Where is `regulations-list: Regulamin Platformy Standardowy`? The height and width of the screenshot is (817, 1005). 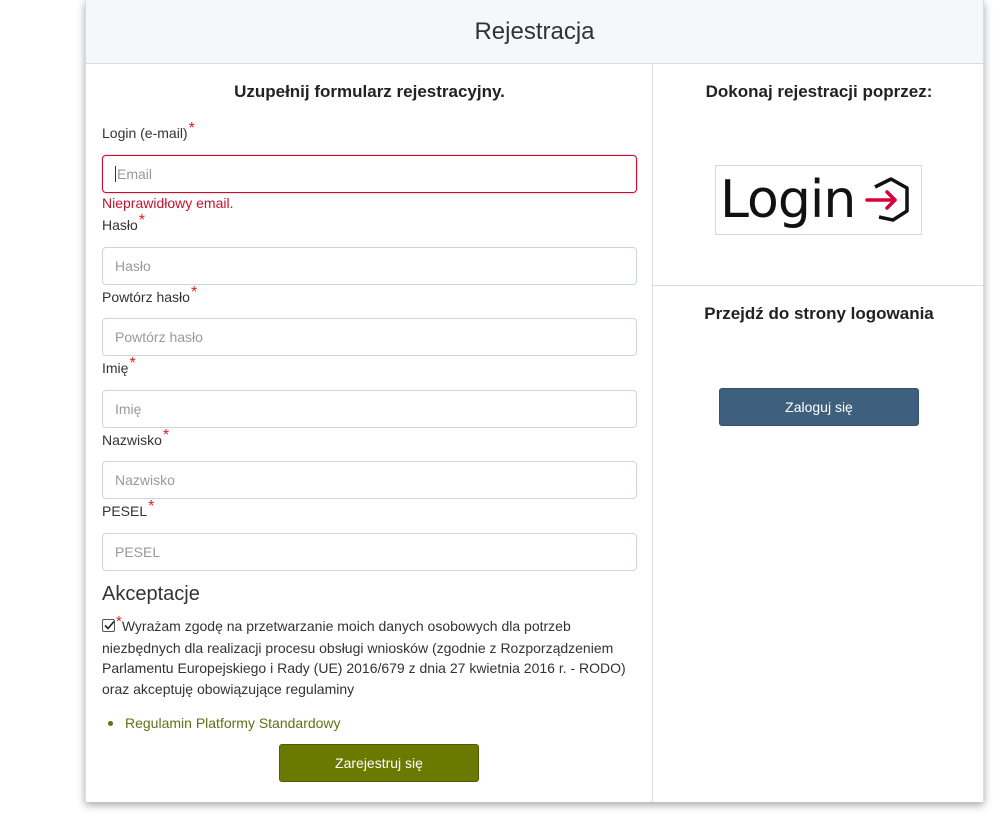 regulations-list: Regulamin Platformy Standardowy is located at coordinates (224, 723).